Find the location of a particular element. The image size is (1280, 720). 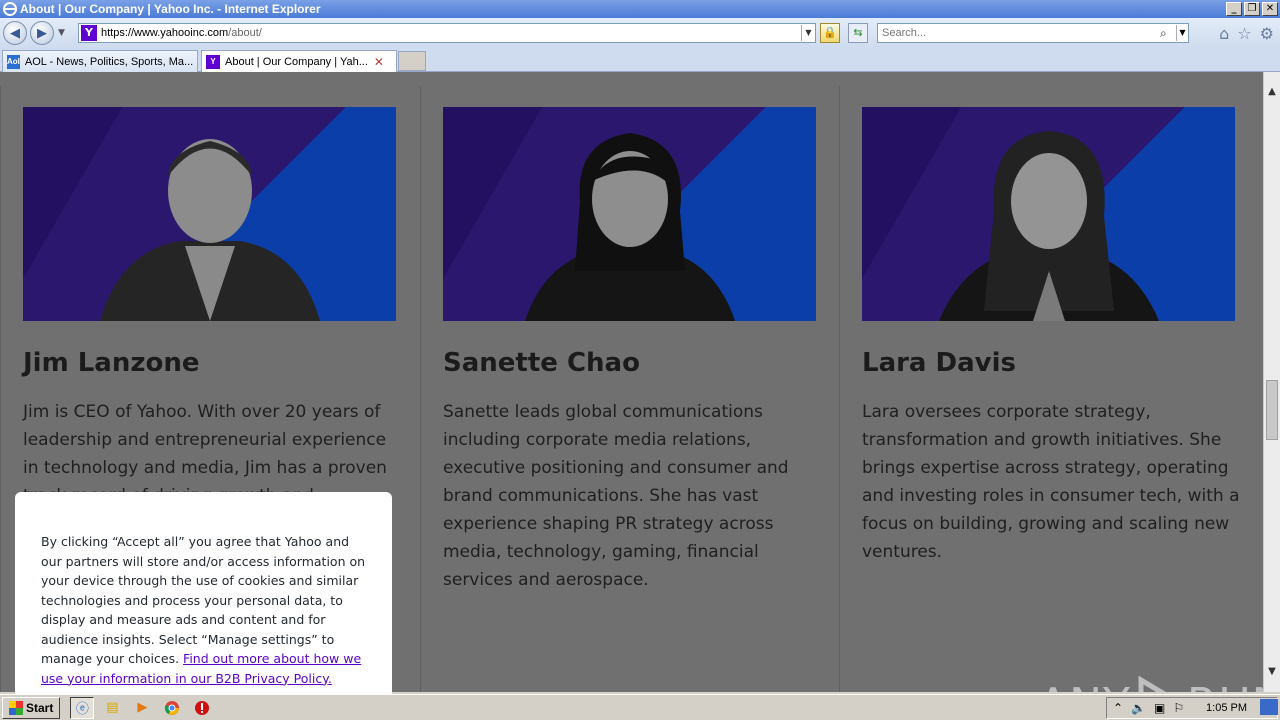

tab-yahoo-about: Y About | Our Company | Yah... ✕ is located at coordinates (299, 61).